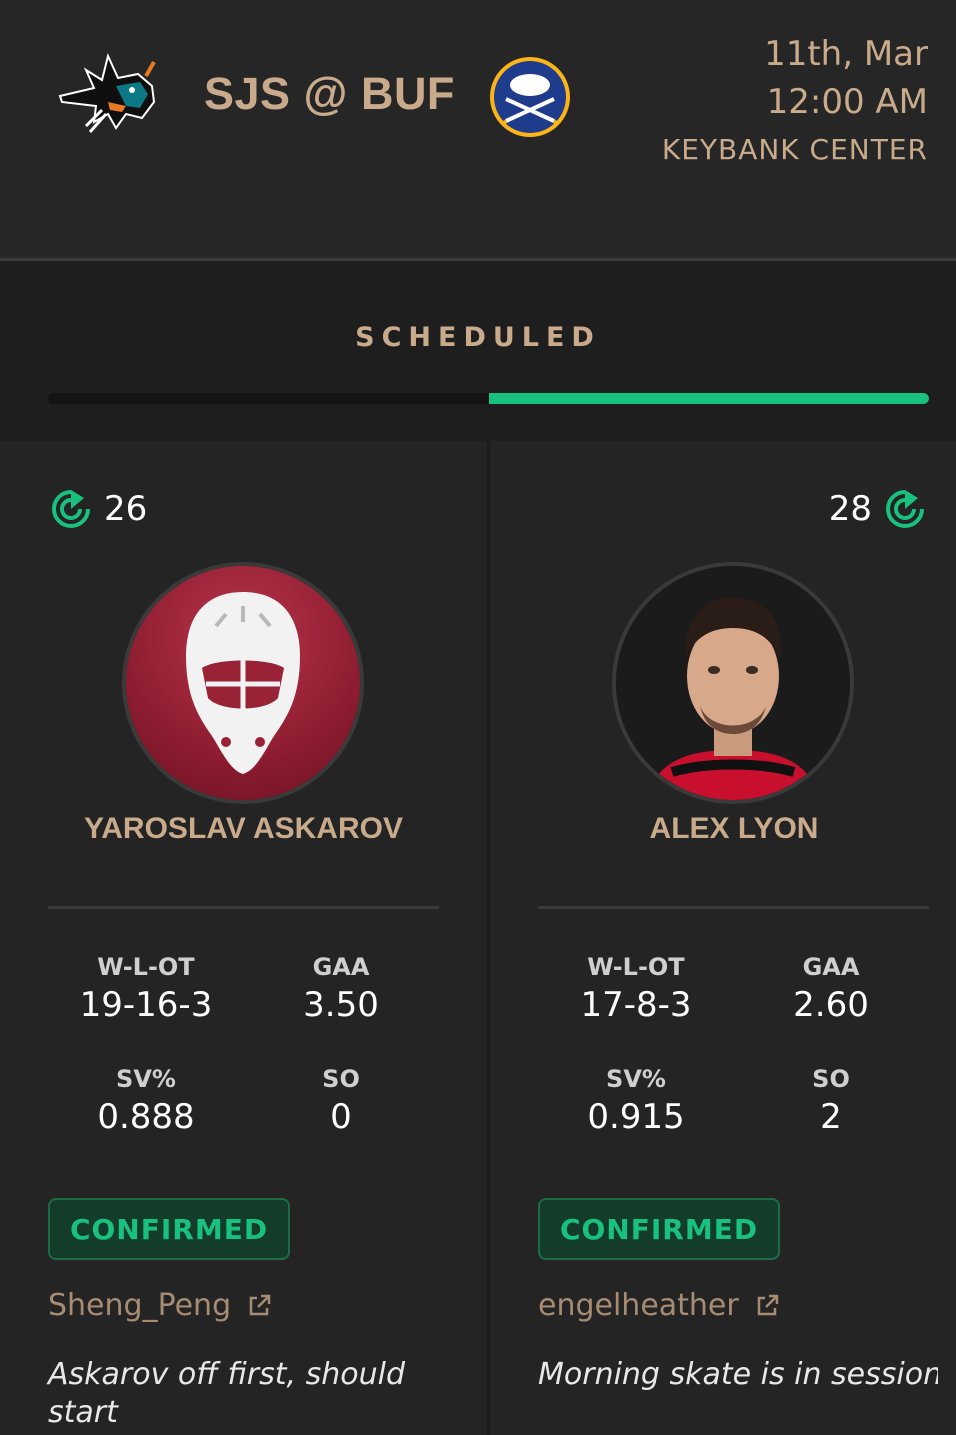 This screenshot has height=1435, width=956. I want to click on stat-svp: SV% 0.888, so click(146, 1100).